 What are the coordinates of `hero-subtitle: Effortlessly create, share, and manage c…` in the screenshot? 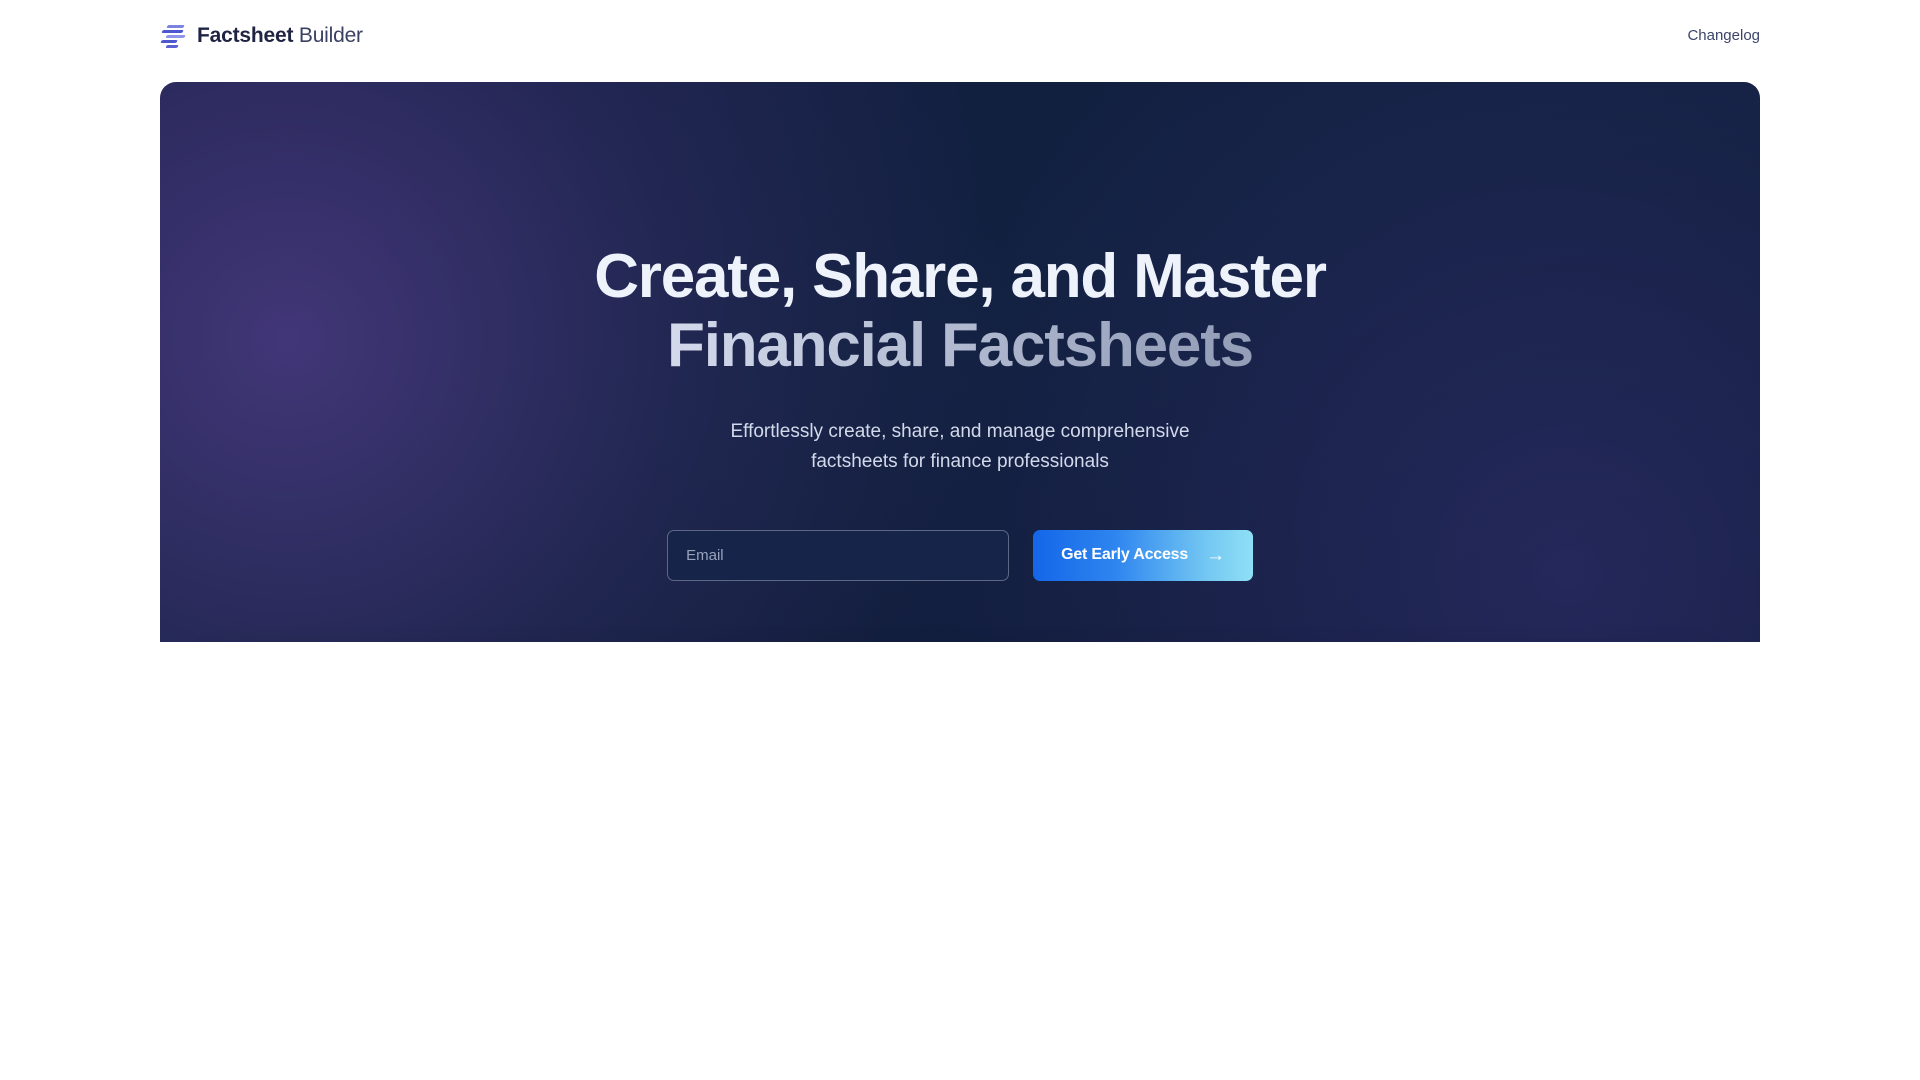 It's located at (960, 447).